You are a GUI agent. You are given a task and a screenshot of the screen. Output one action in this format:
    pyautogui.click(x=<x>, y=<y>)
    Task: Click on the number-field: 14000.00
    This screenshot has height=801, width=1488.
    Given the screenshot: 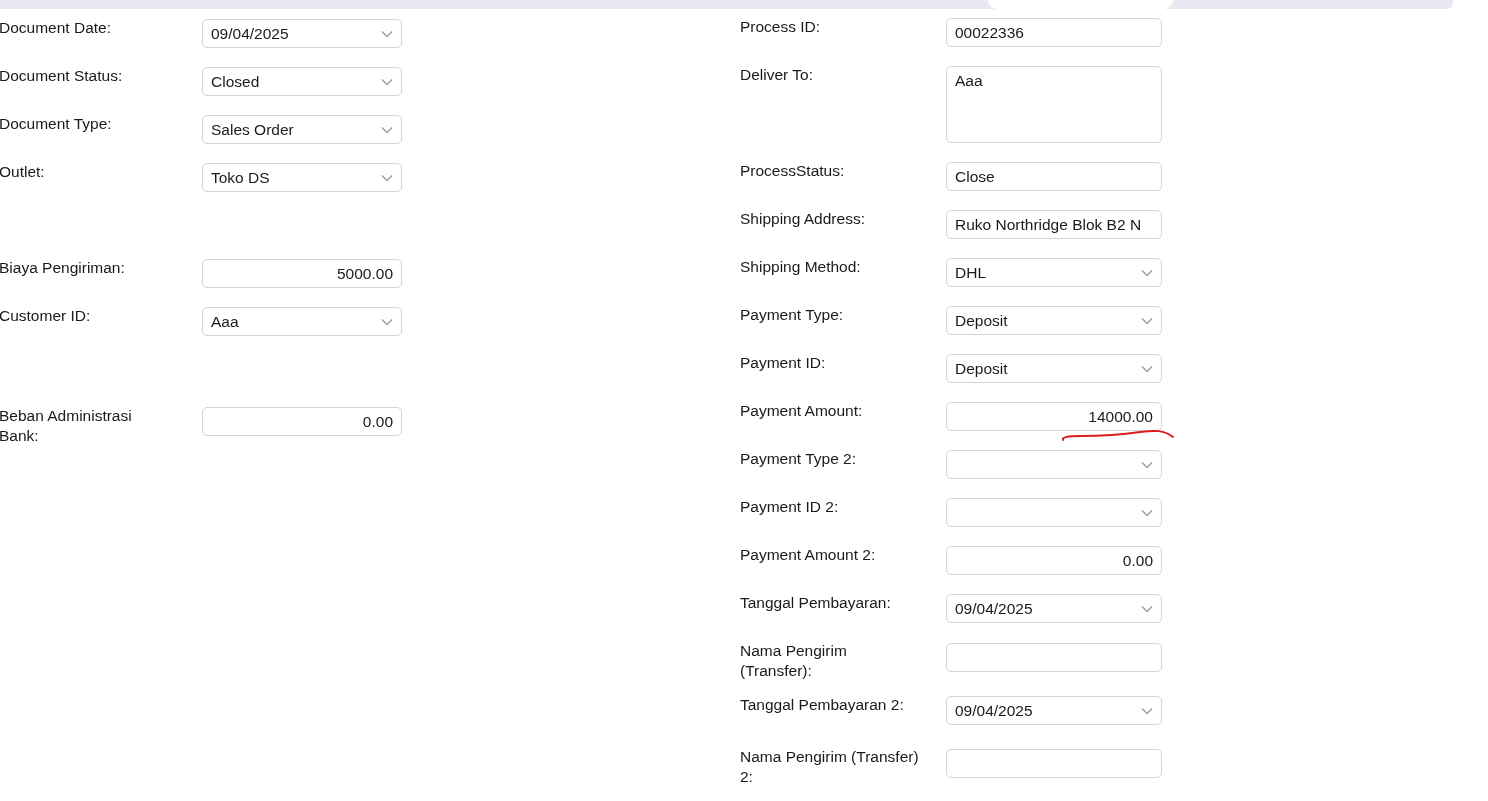 What is the action you would take?
    pyautogui.click(x=1054, y=416)
    